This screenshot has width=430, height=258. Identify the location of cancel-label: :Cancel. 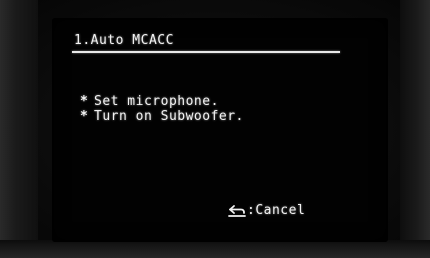
(276, 210).